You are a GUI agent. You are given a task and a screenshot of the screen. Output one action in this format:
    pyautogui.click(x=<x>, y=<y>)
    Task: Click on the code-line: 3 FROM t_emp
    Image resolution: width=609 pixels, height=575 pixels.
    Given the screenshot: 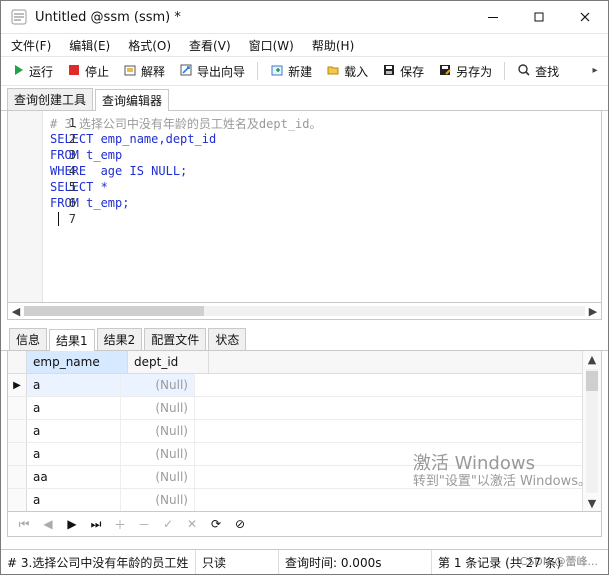 What is the action you would take?
    pyautogui.click(x=321, y=155)
    